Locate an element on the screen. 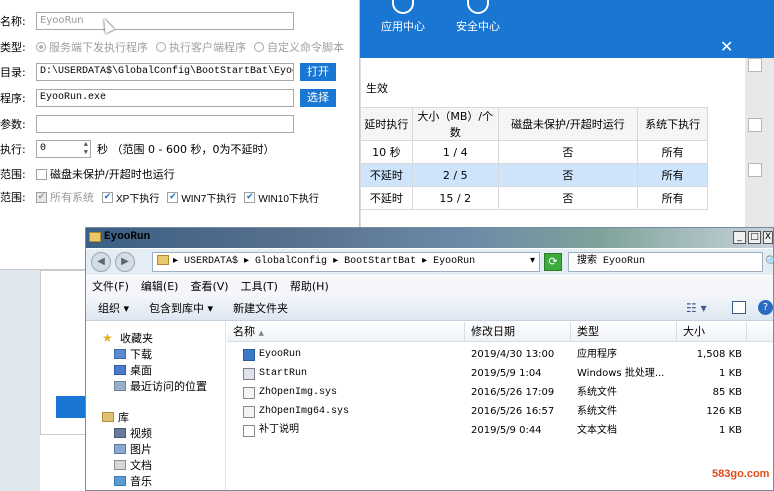 This screenshot has width=774, height=491. type-row: 类型: 服务端下发执行程序 执行客户端程序 自定义命令脚本 is located at coordinates (176, 47).